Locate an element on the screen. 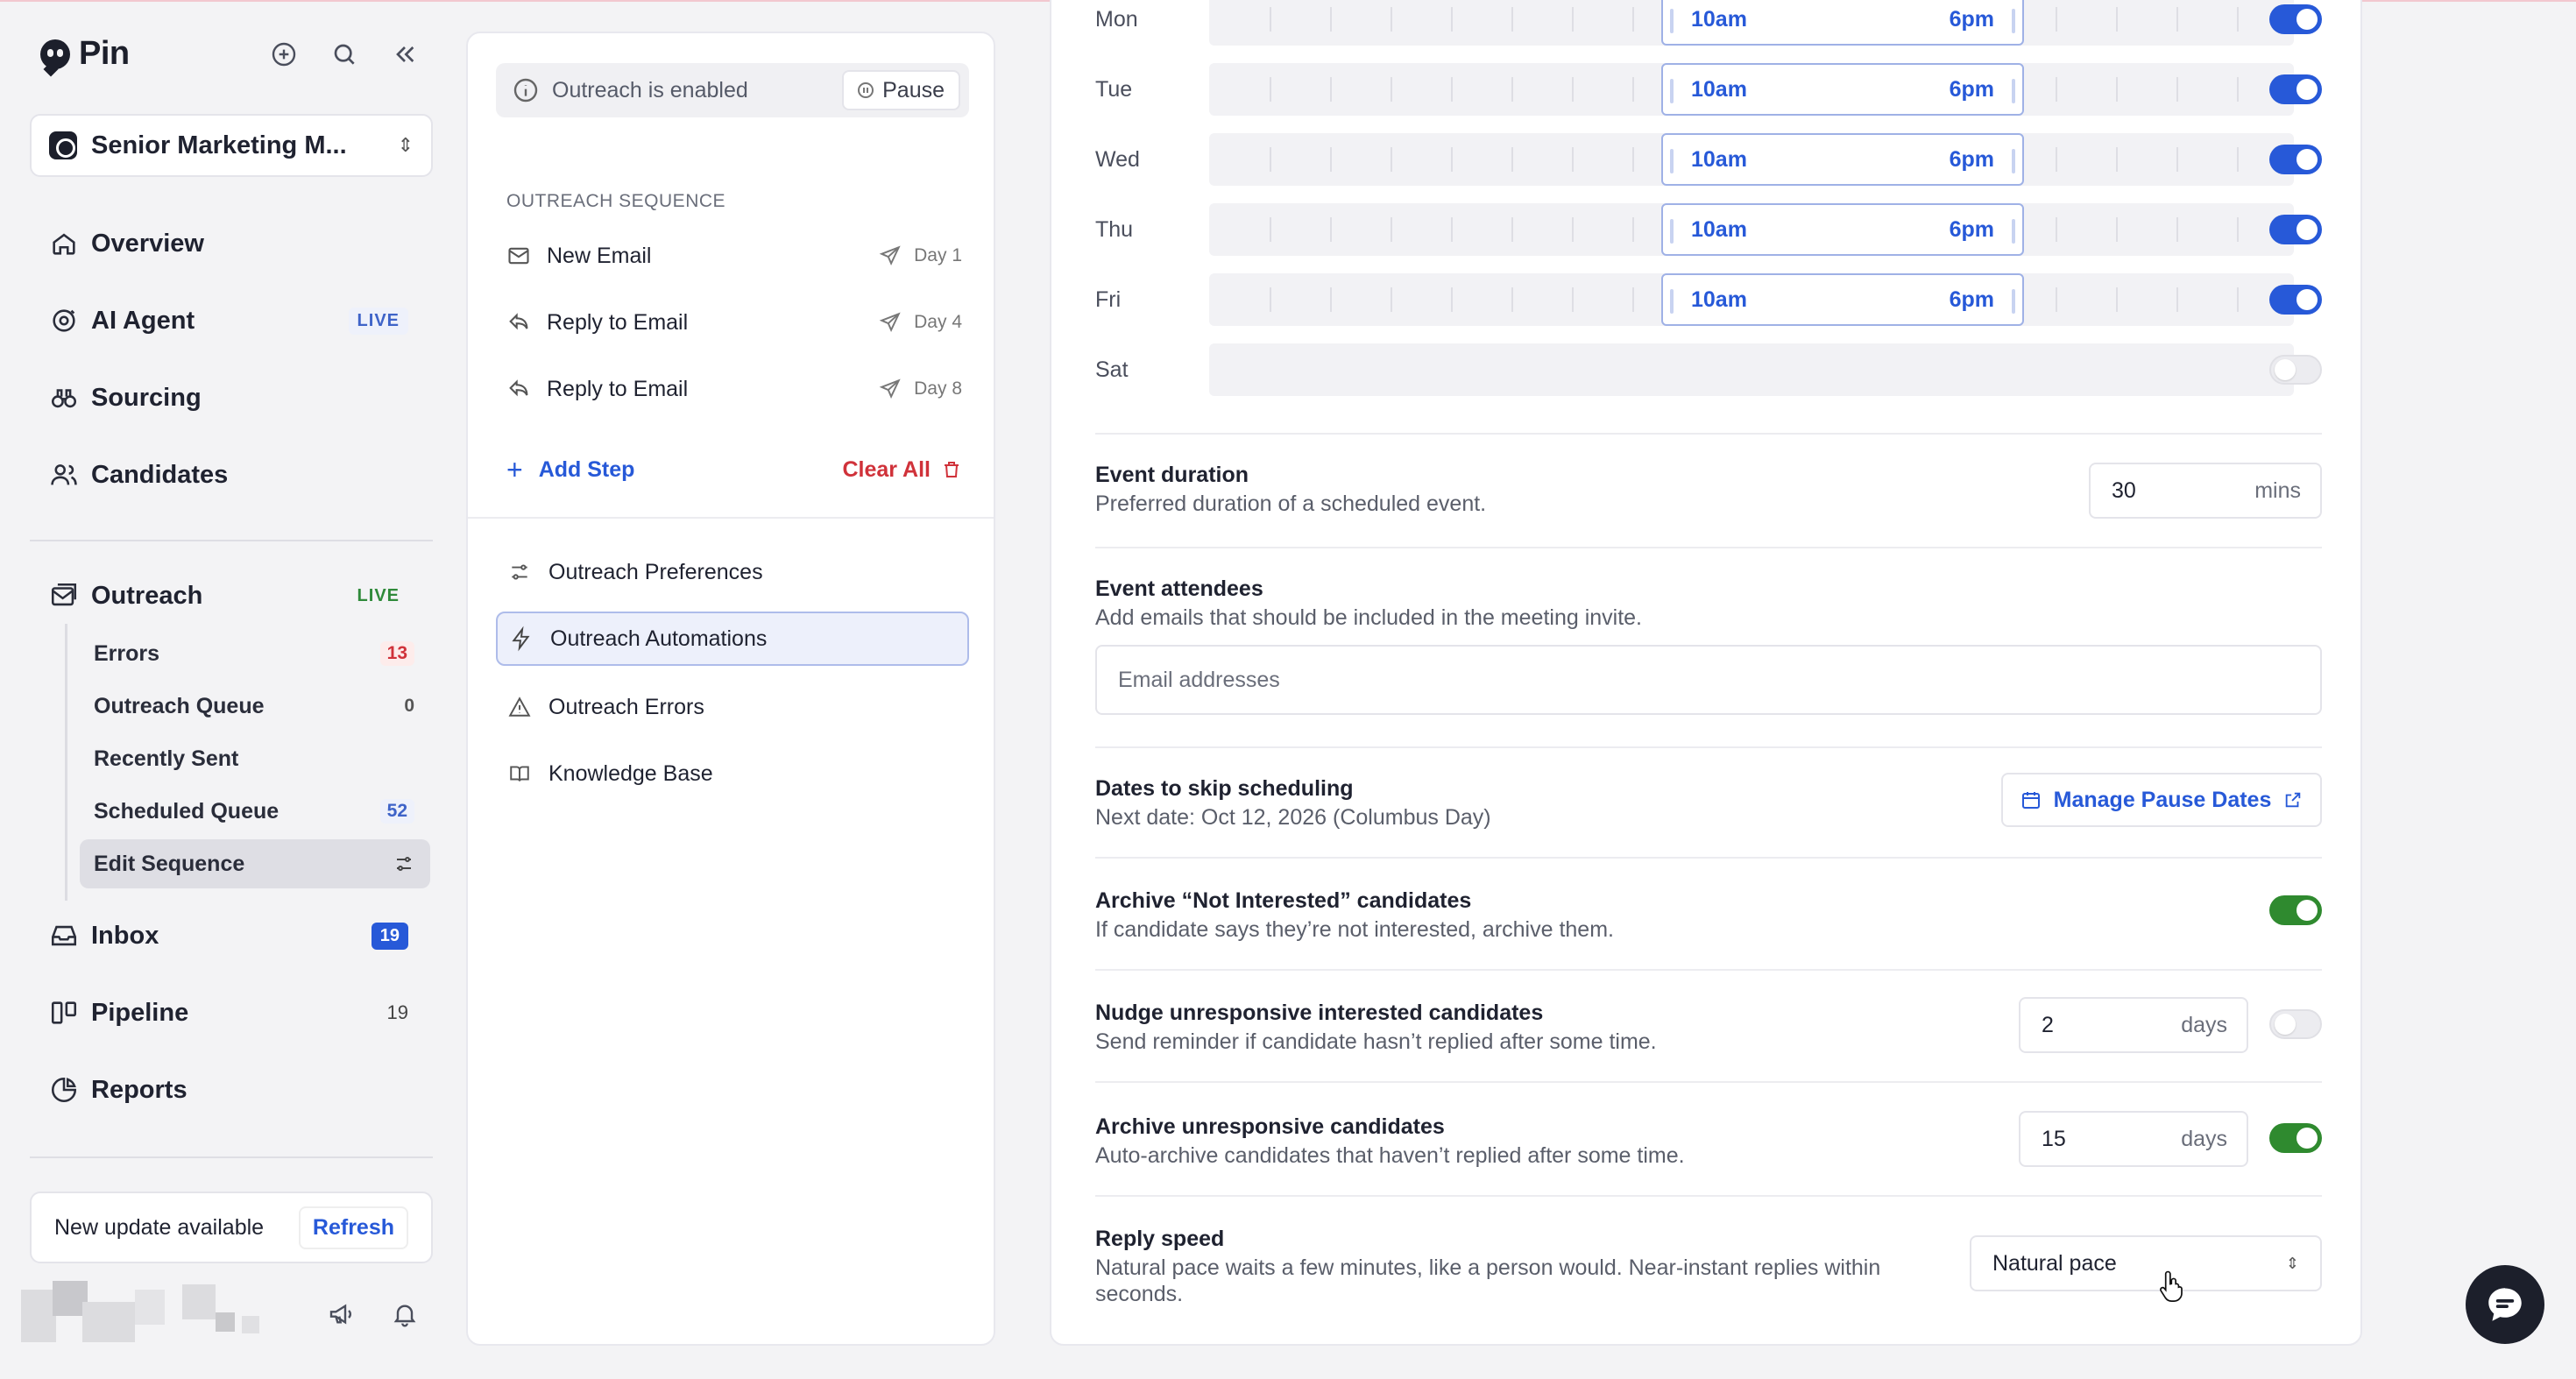 This screenshot has width=2576, height=1379. add-step-button: + Add Step is located at coordinates (570, 470).